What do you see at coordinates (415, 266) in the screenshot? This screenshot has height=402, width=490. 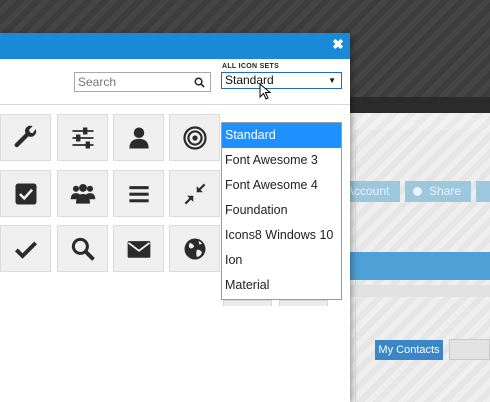 I see `background-blue-strip` at bounding box center [415, 266].